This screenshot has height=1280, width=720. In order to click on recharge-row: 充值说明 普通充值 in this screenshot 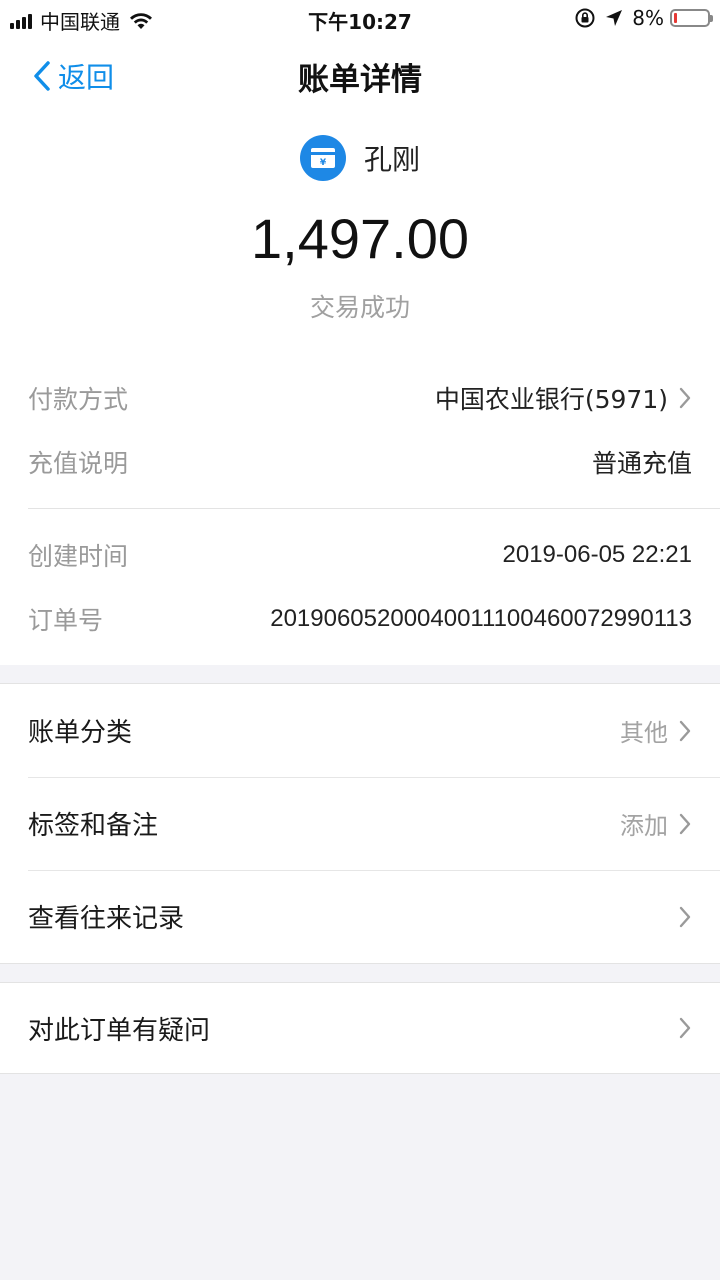, I will do `click(360, 462)`.